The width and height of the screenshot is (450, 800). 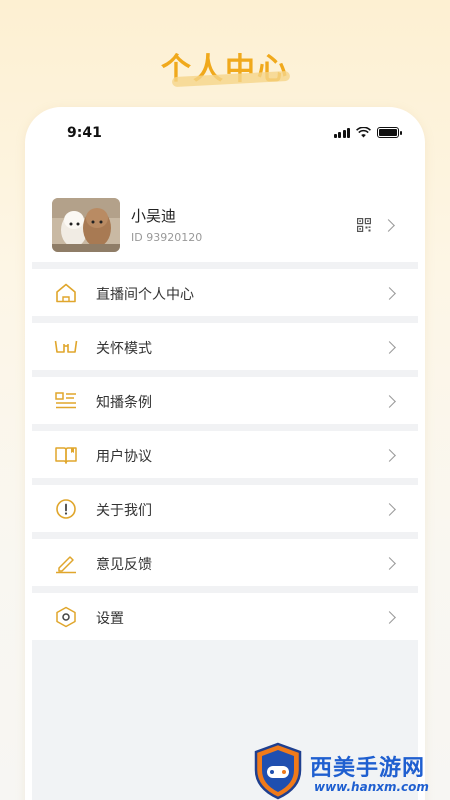 What do you see at coordinates (124, 349) in the screenshot?
I see `menu-item-label: 关怀模式` at bounding box center [124, 349].